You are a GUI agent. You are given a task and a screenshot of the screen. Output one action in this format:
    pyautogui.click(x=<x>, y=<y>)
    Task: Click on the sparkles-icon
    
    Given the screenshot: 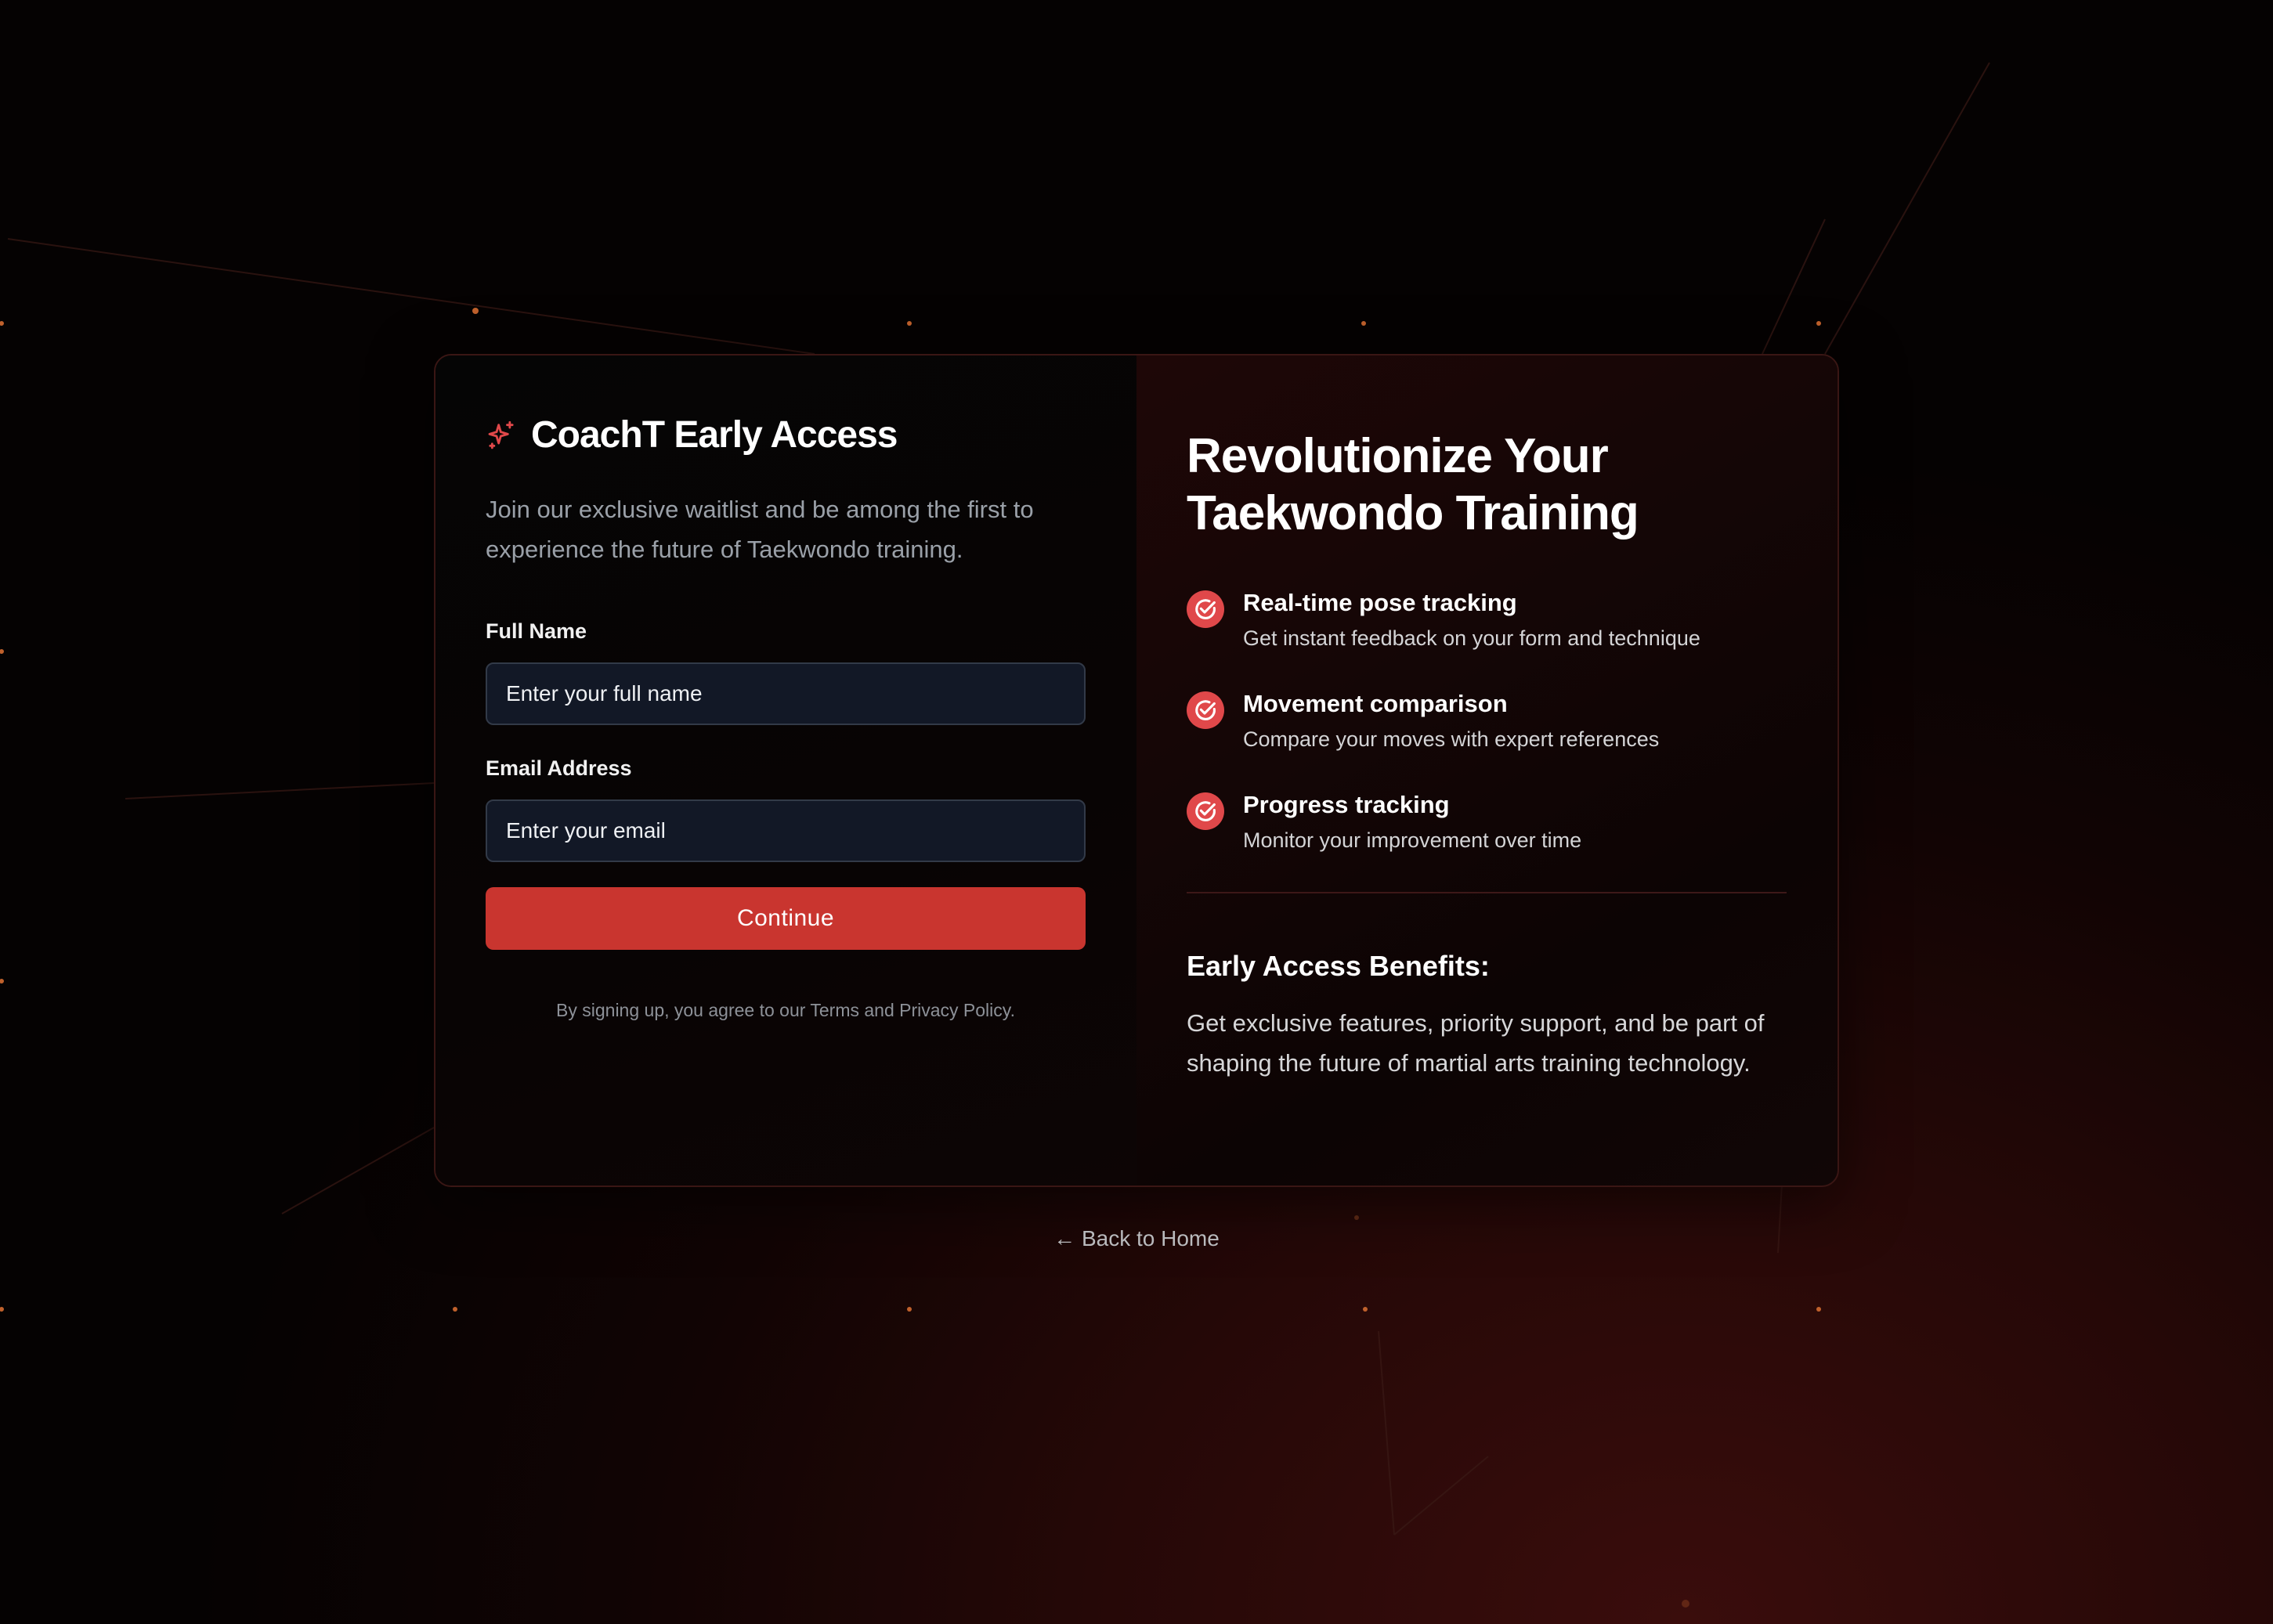 What is the action you would take?
    pyautogui.click(x=501, y=434)
    